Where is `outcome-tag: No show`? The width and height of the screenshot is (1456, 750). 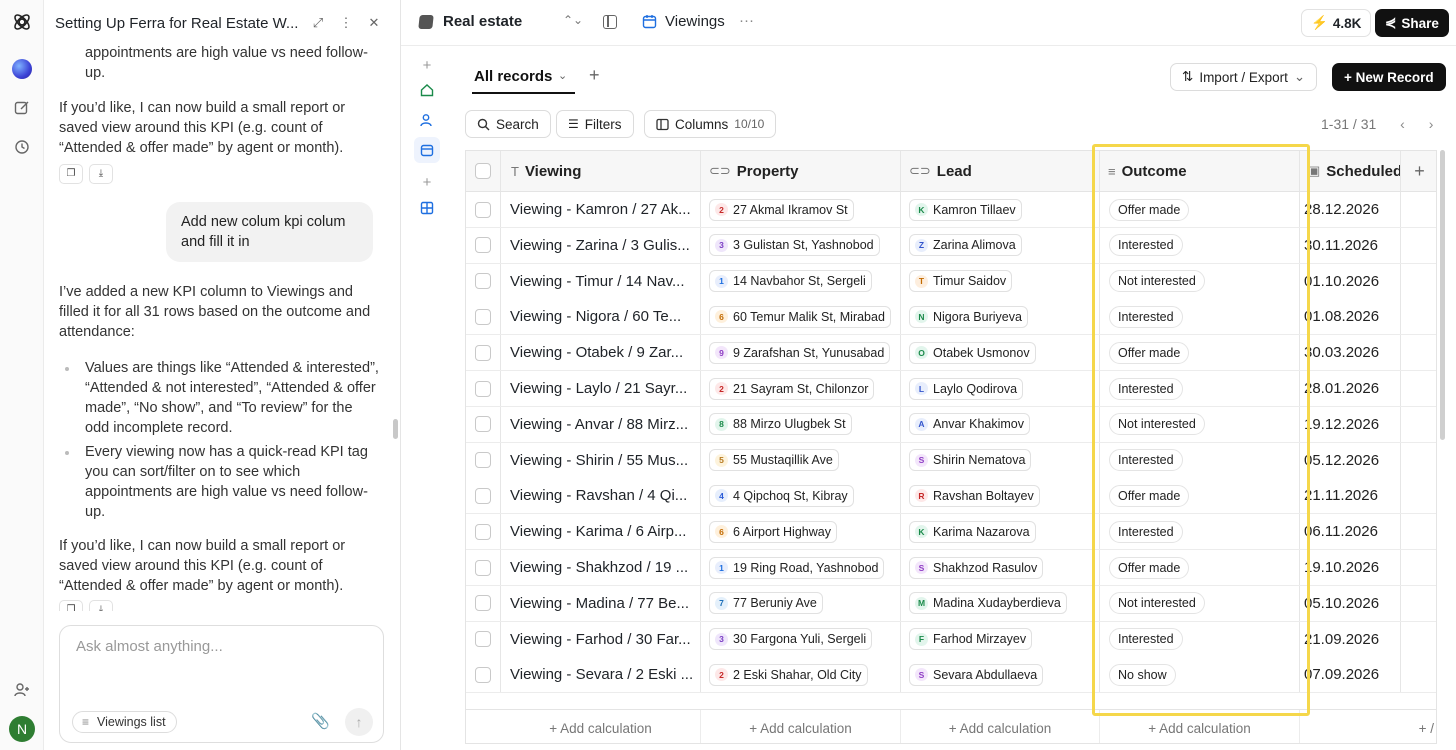 outcome-tag: No show is located at coordinates (1142, 674).